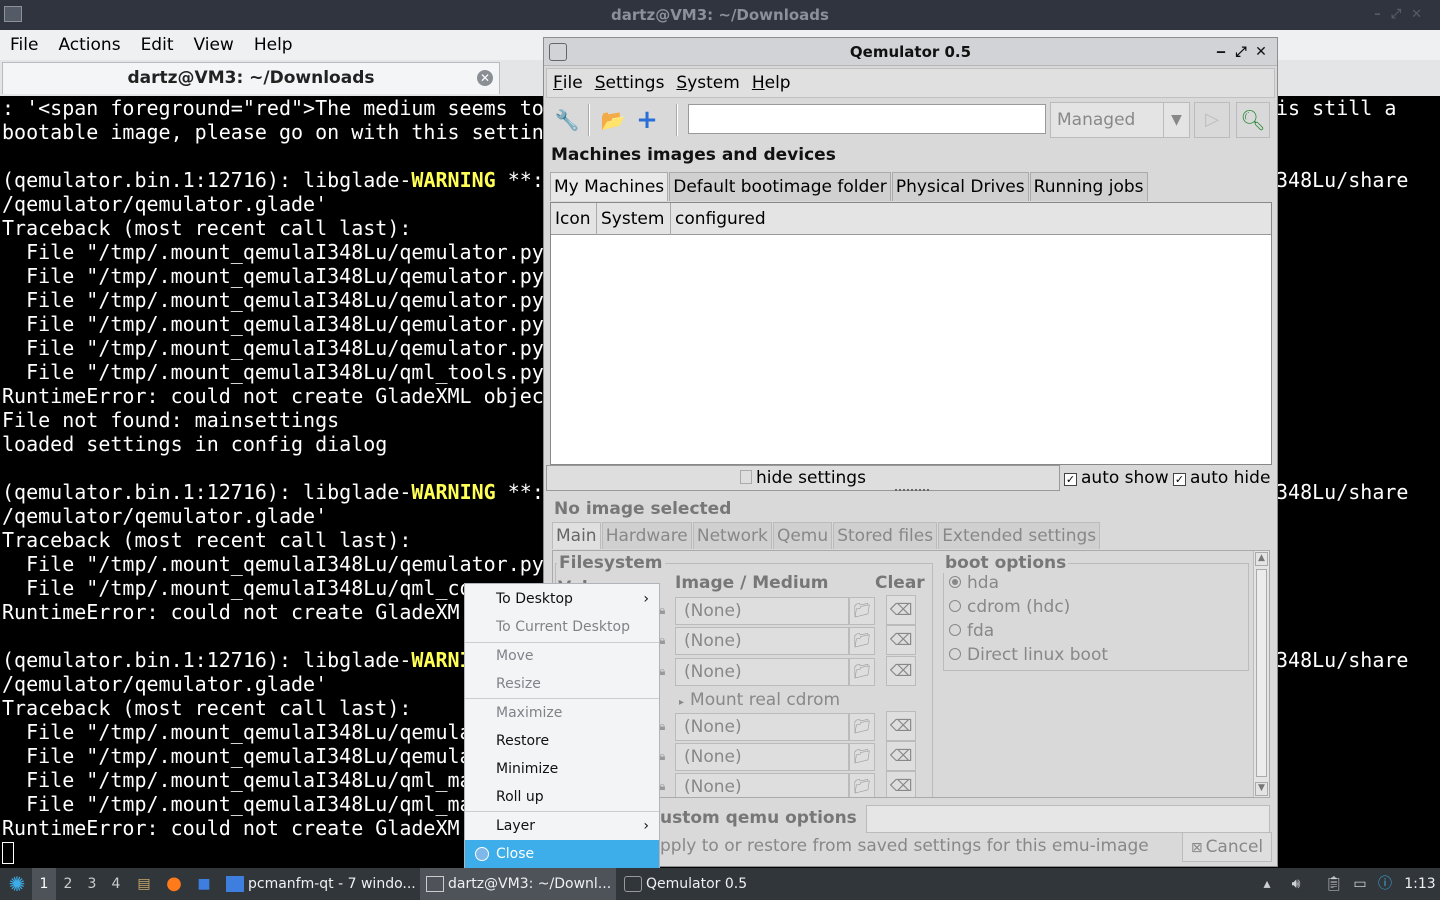 The image size is (1440, 900). What do you see at coordinates (732, 535) in the screenshot?
I see `tab-network: Network` at bounding box center [732, 535].